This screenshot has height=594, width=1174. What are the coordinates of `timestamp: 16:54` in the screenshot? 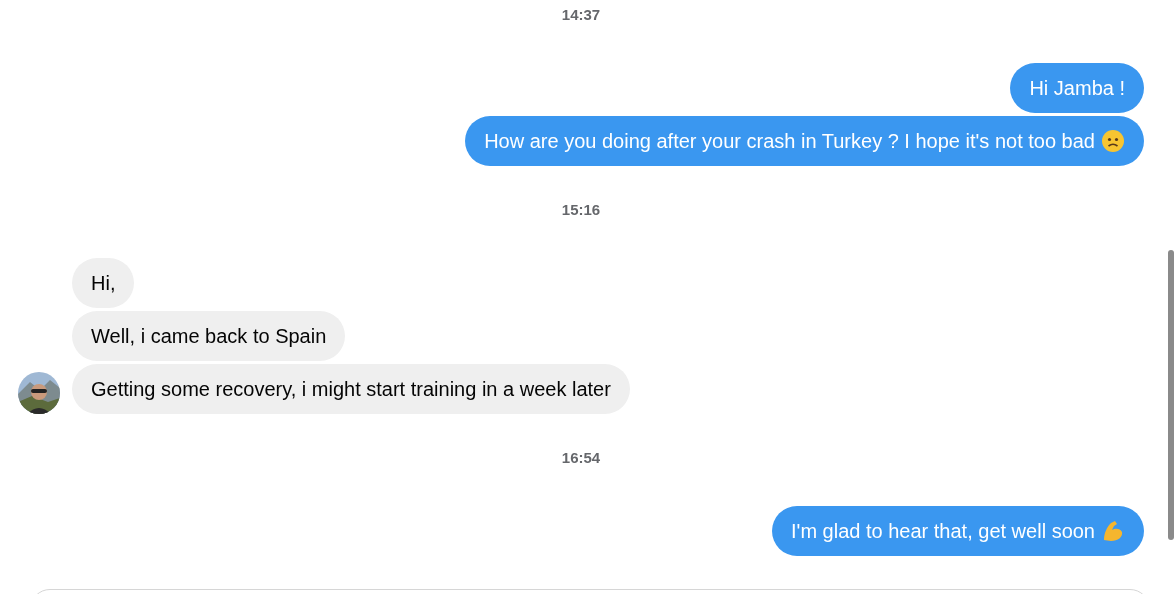 It's located at (581, 458).